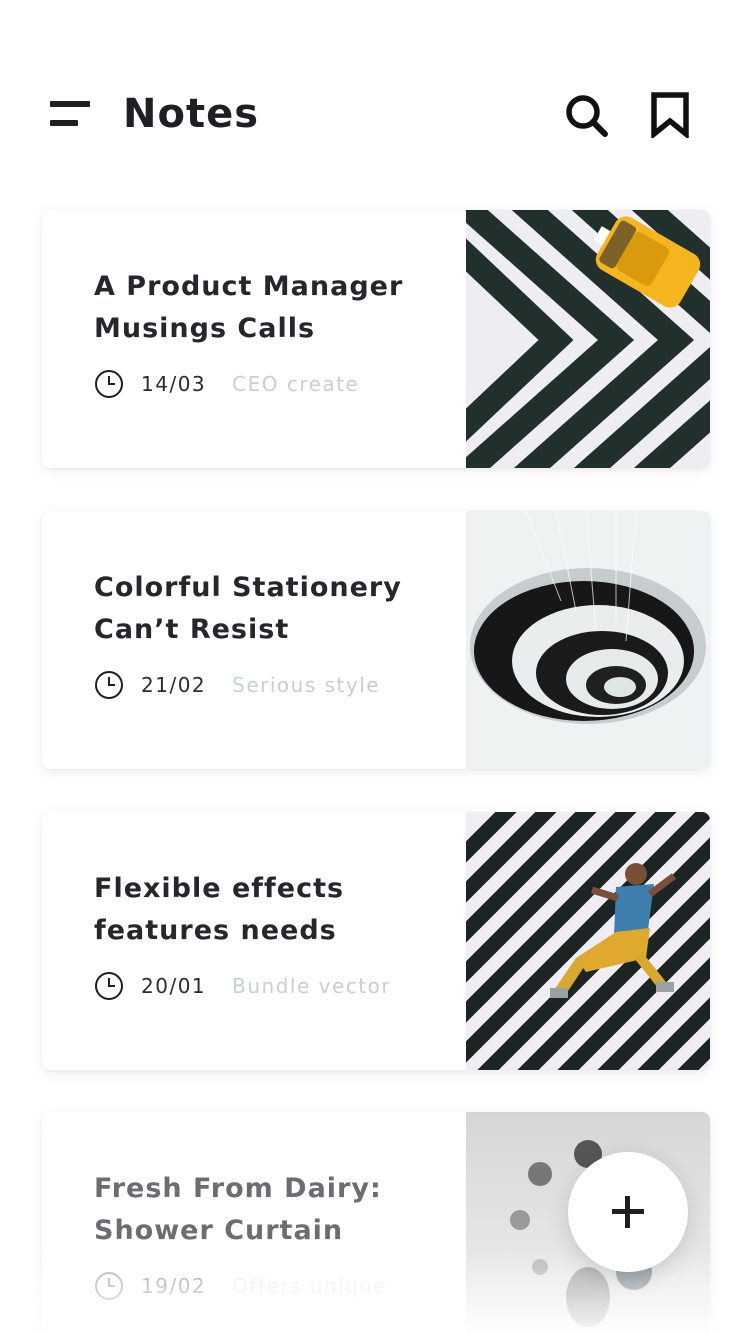 The width and height of the screenshot is (750, 1334). I want to click on note-title-line: features needs, so click(215, 930).